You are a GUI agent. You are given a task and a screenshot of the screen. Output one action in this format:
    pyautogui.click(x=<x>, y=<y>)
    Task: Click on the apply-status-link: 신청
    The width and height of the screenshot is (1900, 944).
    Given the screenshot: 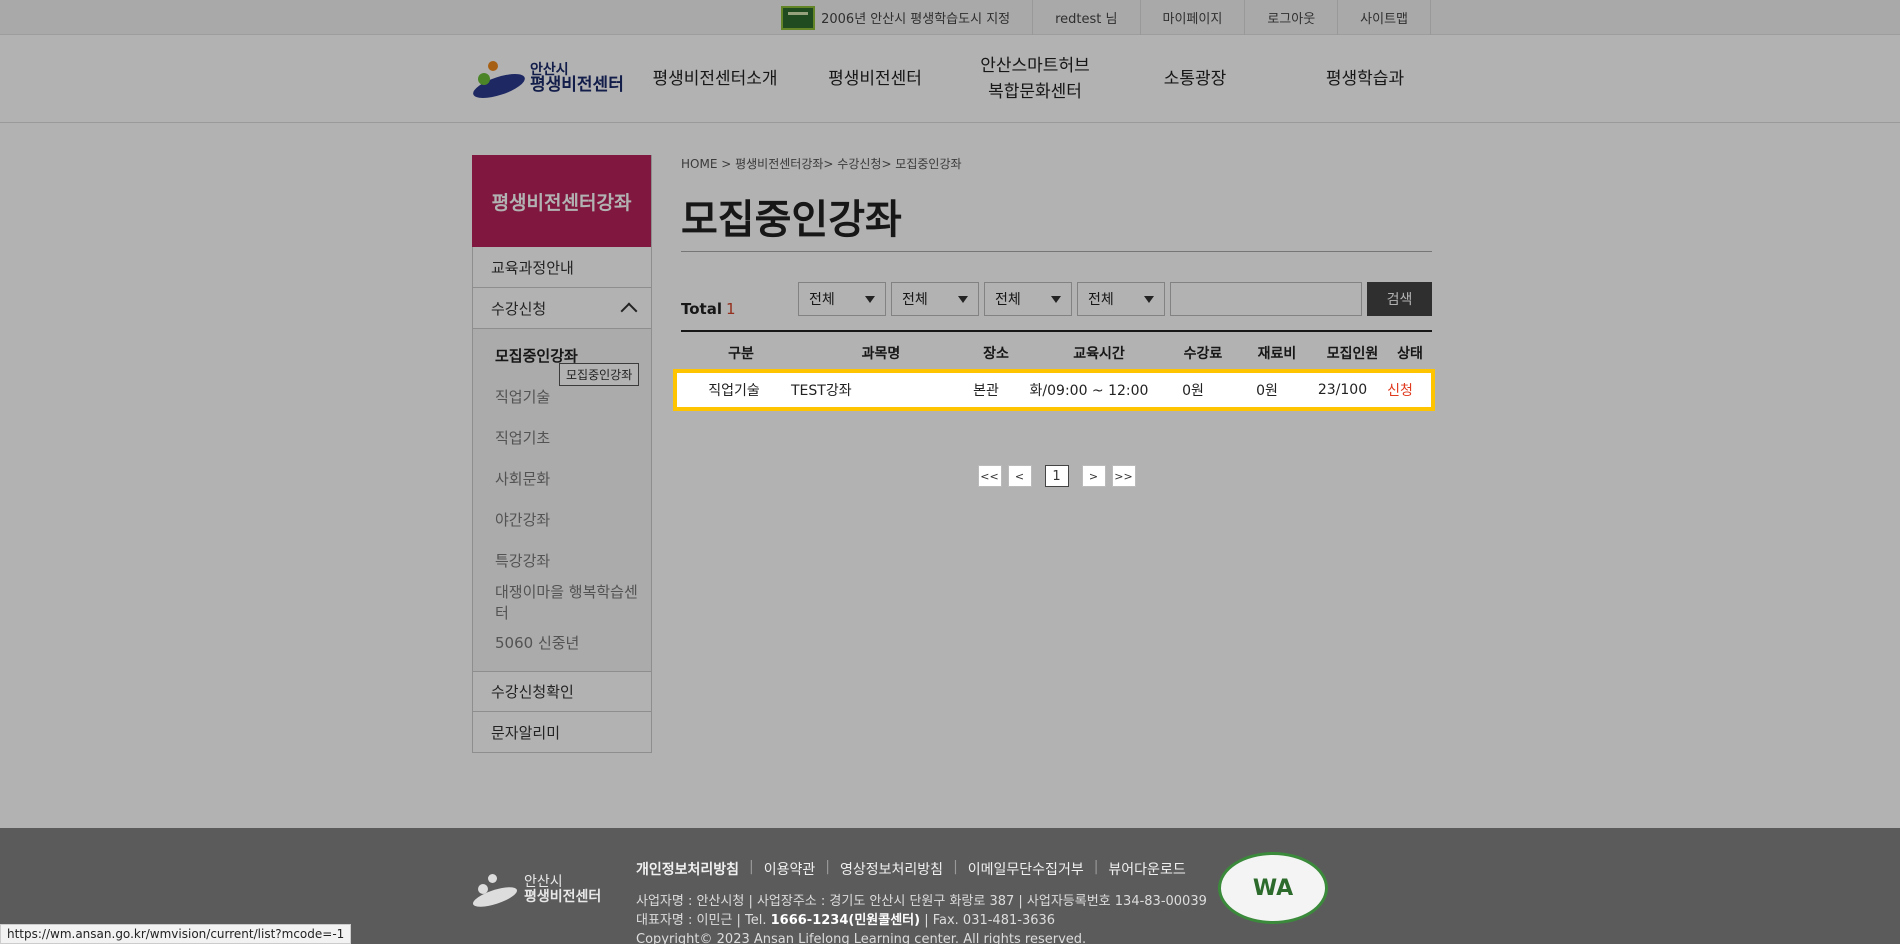 What is the action you would take?
    pyautogui.click(x=1400, y=390)
    